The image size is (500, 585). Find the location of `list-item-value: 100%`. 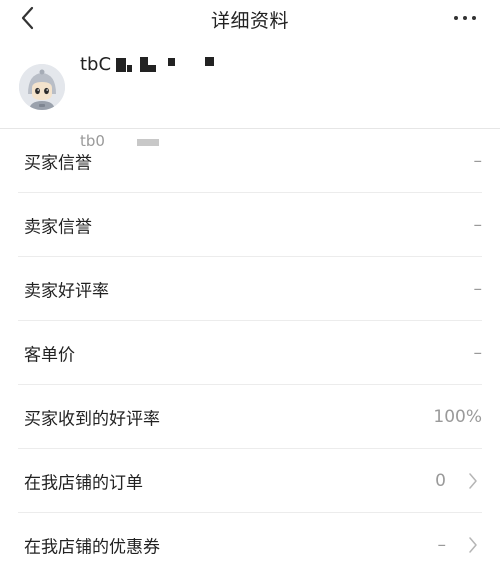

list-item-value: 100% is located at coordinates (457, 416).